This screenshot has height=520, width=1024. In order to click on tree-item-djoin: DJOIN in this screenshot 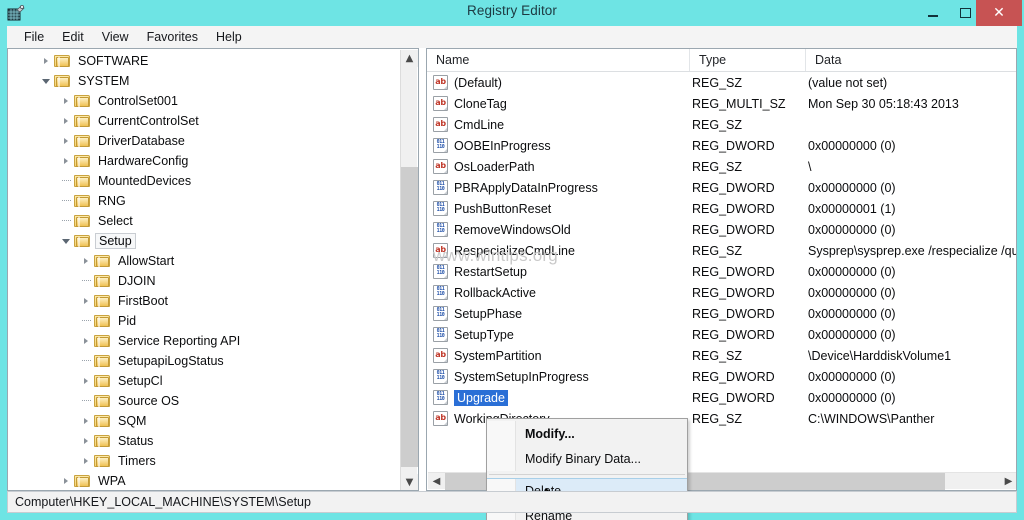, I will do `click(205, 281)`.